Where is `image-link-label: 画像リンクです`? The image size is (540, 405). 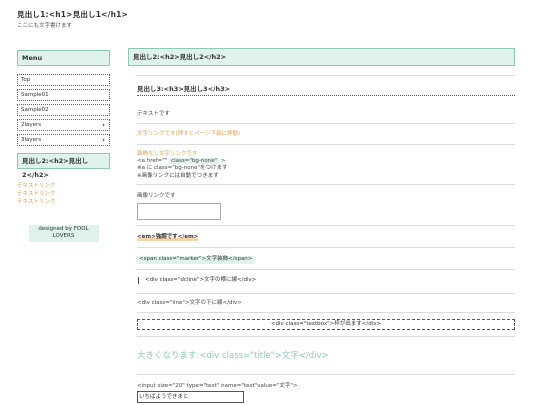 image-link-label: 画像リンクです is located at coordinates (156, 196).